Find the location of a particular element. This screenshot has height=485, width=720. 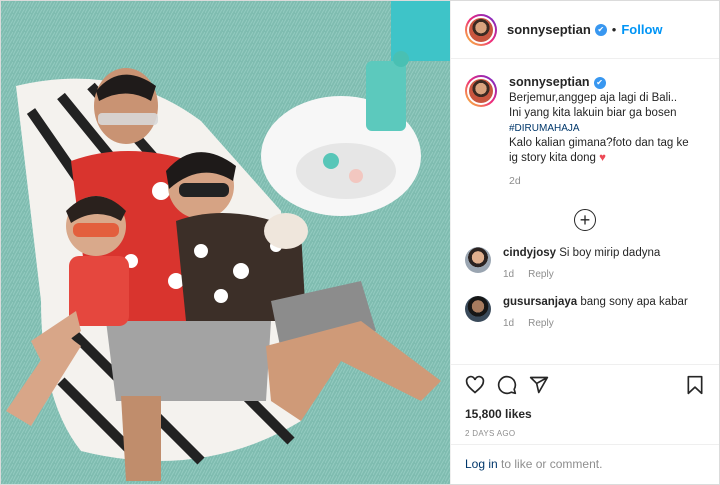

caption-header: sonnyseptian ✔ is located at coordinates (599, 83).